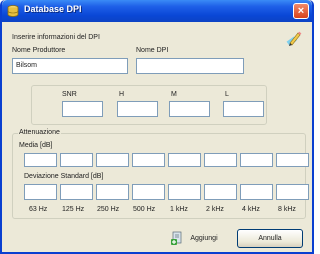 This screenshot has width=320, height=254. Describe the element at coordinates (292, 160) in the screenshot. I see `mean-8khz-field` at that location.